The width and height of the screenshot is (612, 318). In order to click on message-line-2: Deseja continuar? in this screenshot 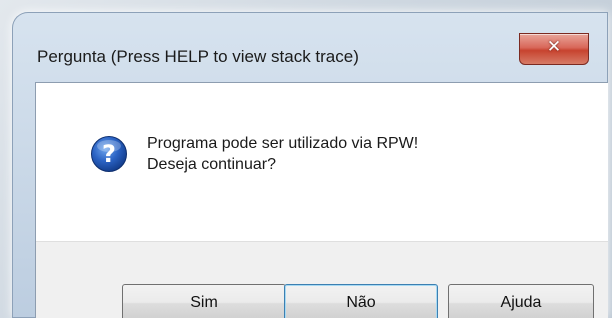, I will do `click(211, 164)`.